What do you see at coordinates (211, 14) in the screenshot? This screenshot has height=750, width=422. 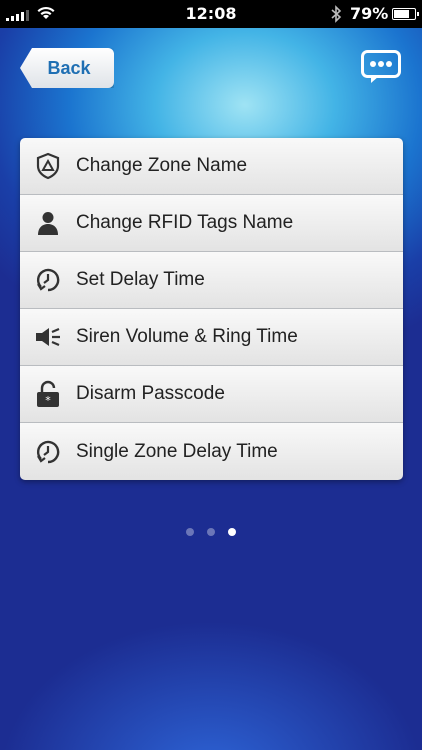 I see `status-bar: 12:08 79%` at bounding box center [211, 14].